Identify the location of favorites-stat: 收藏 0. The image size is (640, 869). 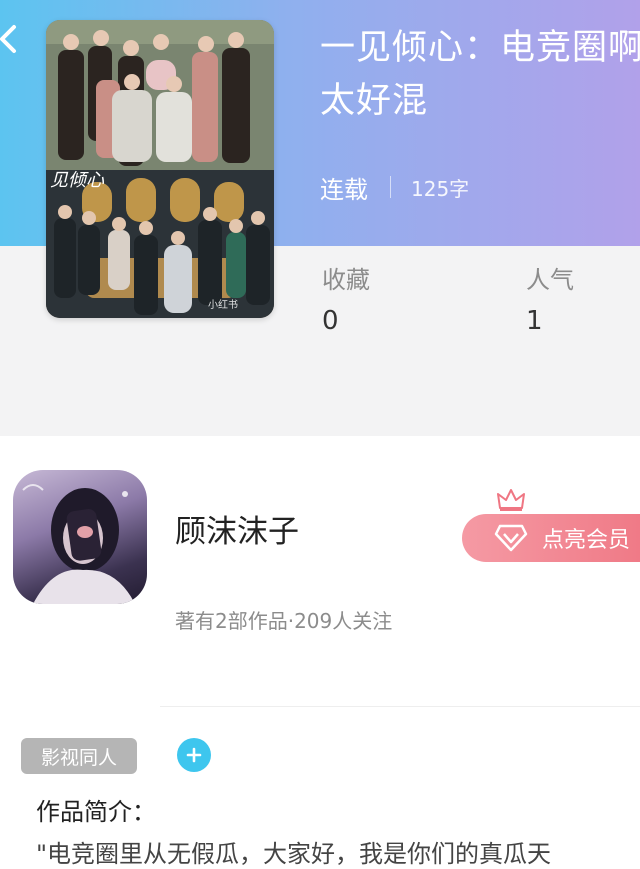
(346, 302).